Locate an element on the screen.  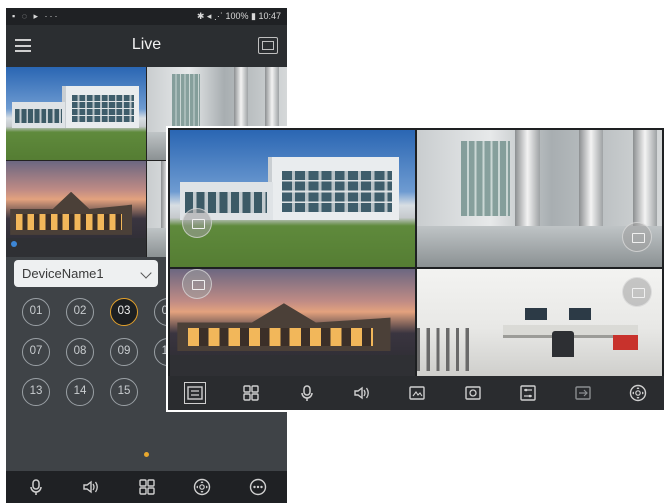
image-settings-icon is located at coordinates (528, 393).